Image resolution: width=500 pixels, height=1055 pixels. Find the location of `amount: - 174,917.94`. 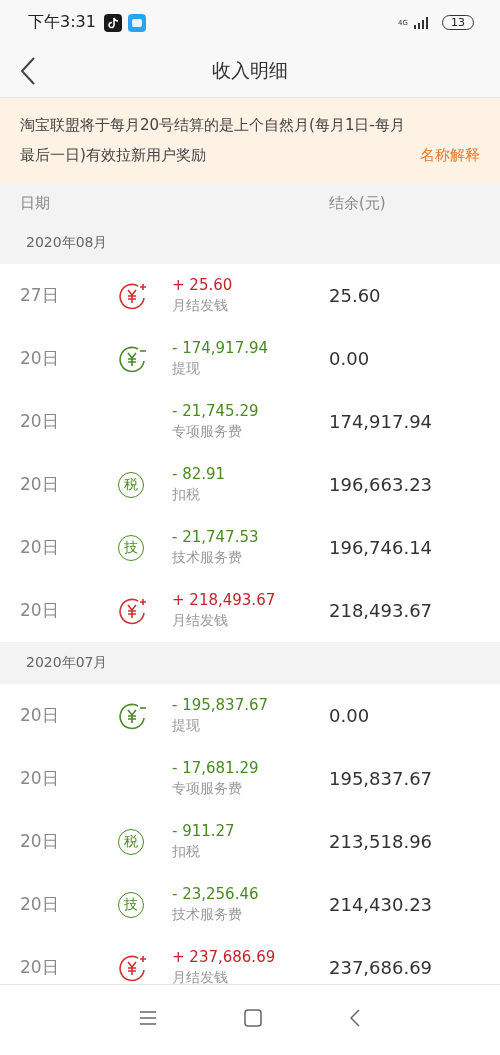

amount: - 174,917.94 is located at coordinates (221, 348).